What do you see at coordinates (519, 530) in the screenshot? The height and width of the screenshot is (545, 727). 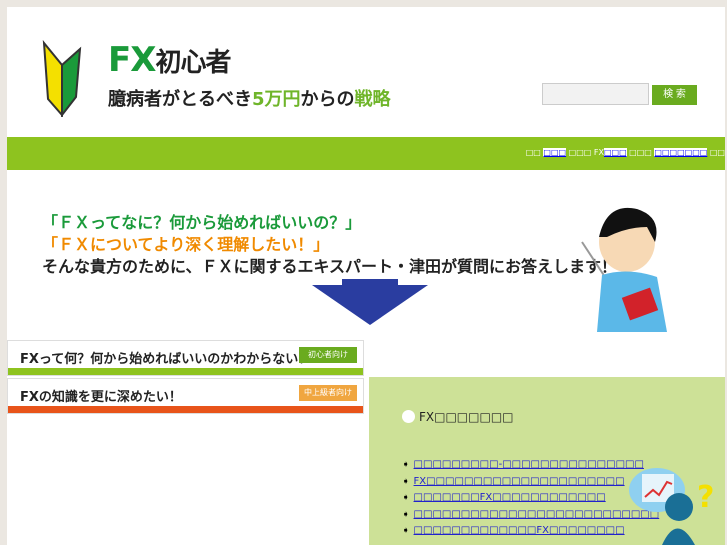 I see `sidebar-link: □□□□□□□□□□□□□FX□□□□□□□□` at bounding box center [519, 530].